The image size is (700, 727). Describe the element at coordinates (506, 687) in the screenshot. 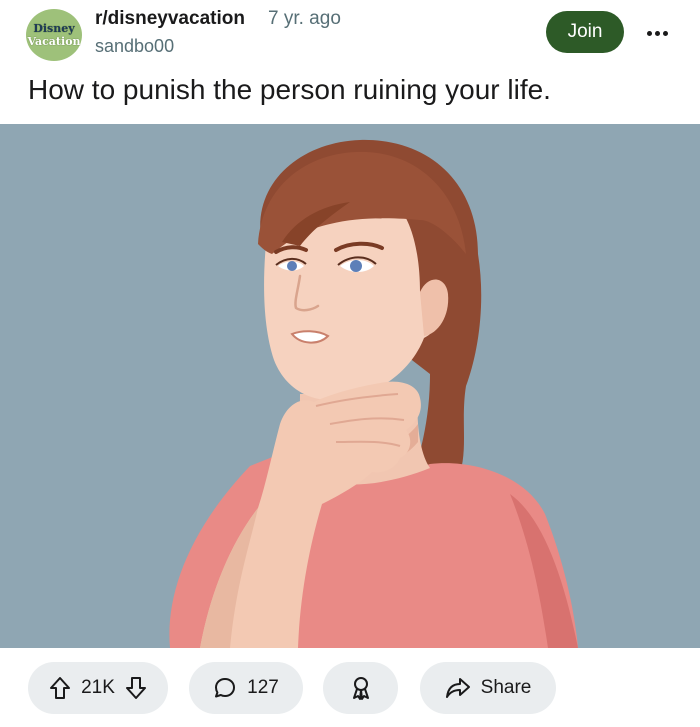

I see `share-label: Share` at that location.